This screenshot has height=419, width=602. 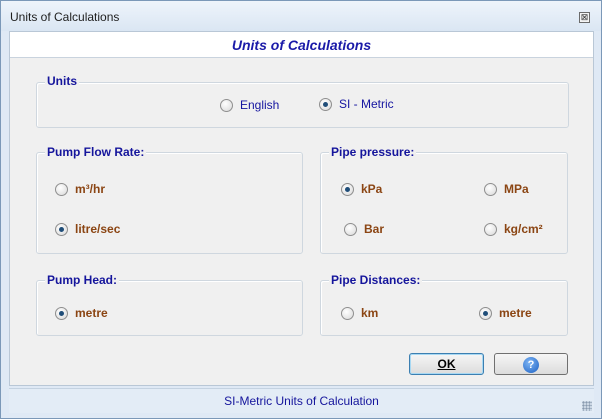 What do you see at coordinates (366, 104) in the screenshot?
I see `si-metric-label: SI - Metric` at bounding box center [366, 104].